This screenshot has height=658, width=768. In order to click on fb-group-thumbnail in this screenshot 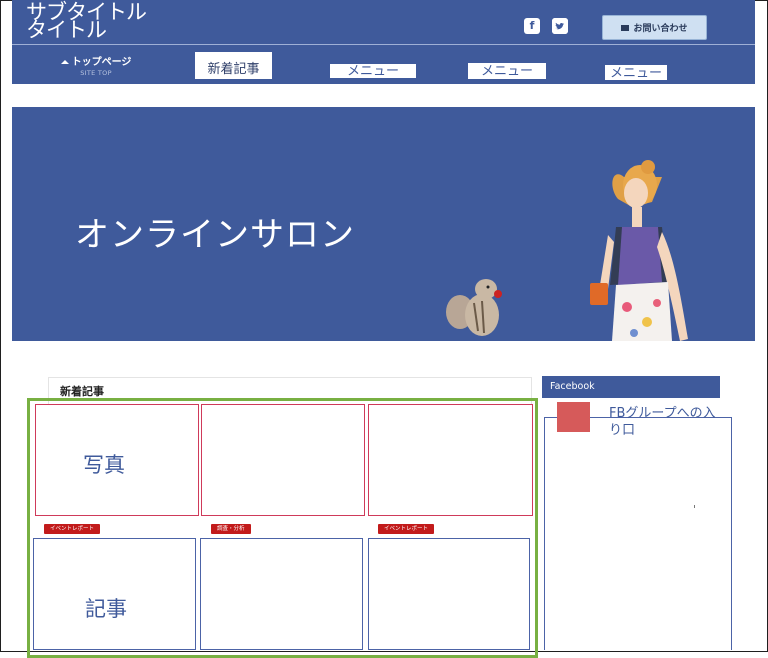, I will do `click(573, 417)`.